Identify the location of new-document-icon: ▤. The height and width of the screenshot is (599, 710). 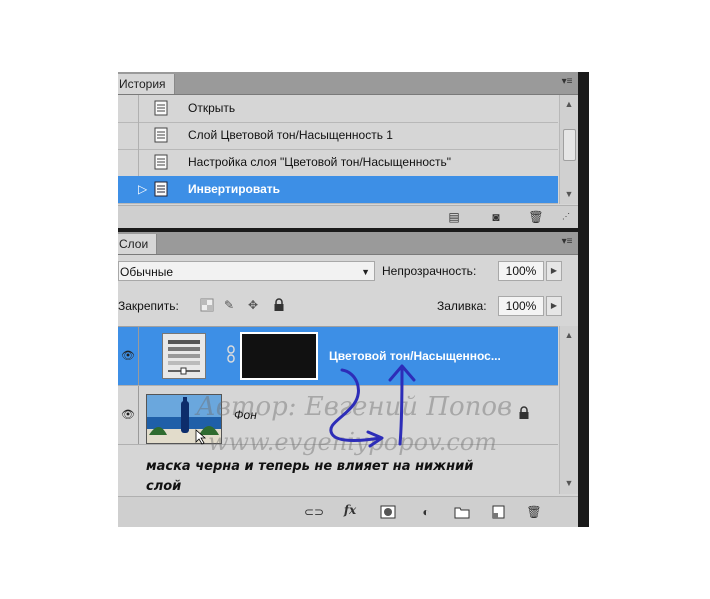
(454, 217).